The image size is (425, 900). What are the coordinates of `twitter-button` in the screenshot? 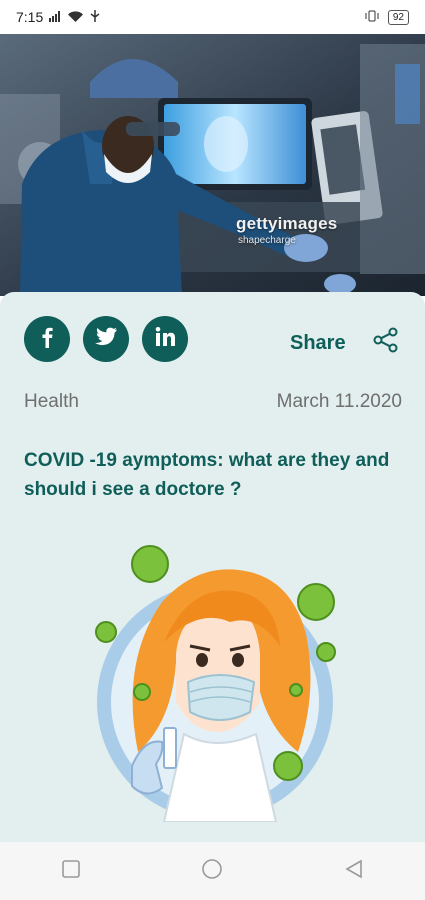 It's located at (106, 339).